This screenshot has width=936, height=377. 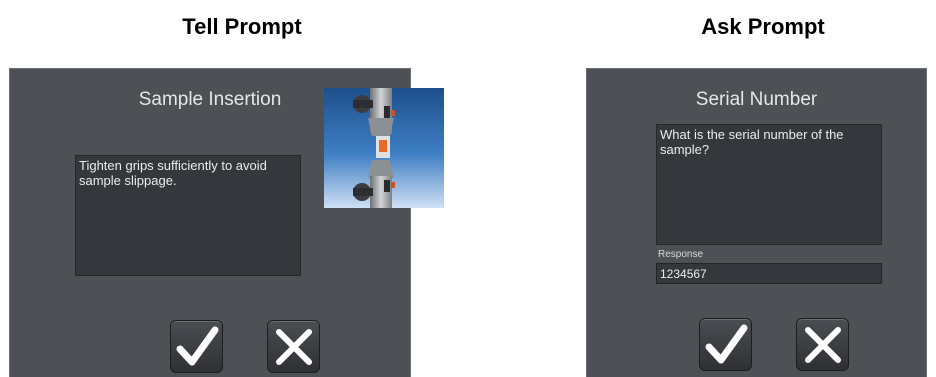 I want to click on ask-cancel-button, so click(x=822, y=344).